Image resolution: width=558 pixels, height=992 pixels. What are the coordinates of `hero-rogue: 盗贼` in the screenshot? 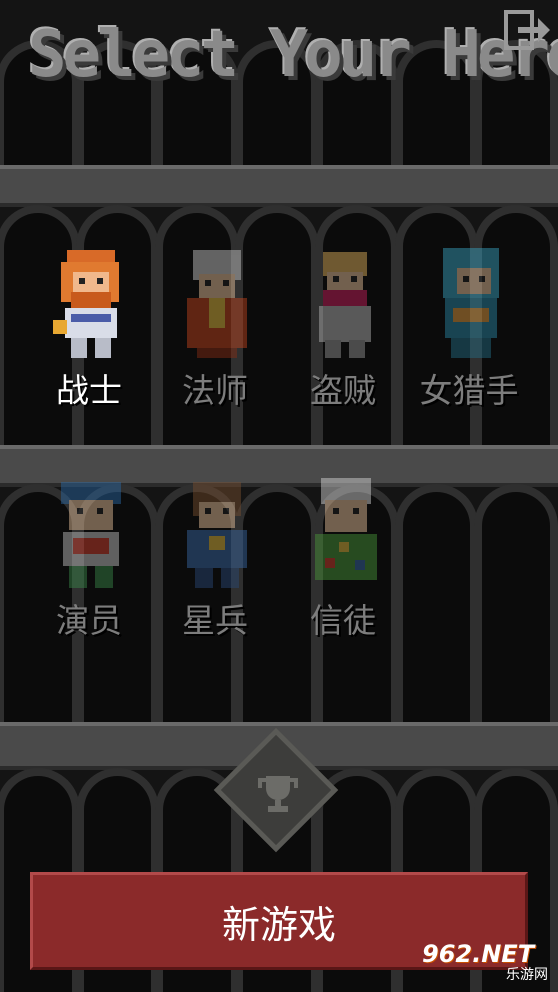 It's located at (343, 330).